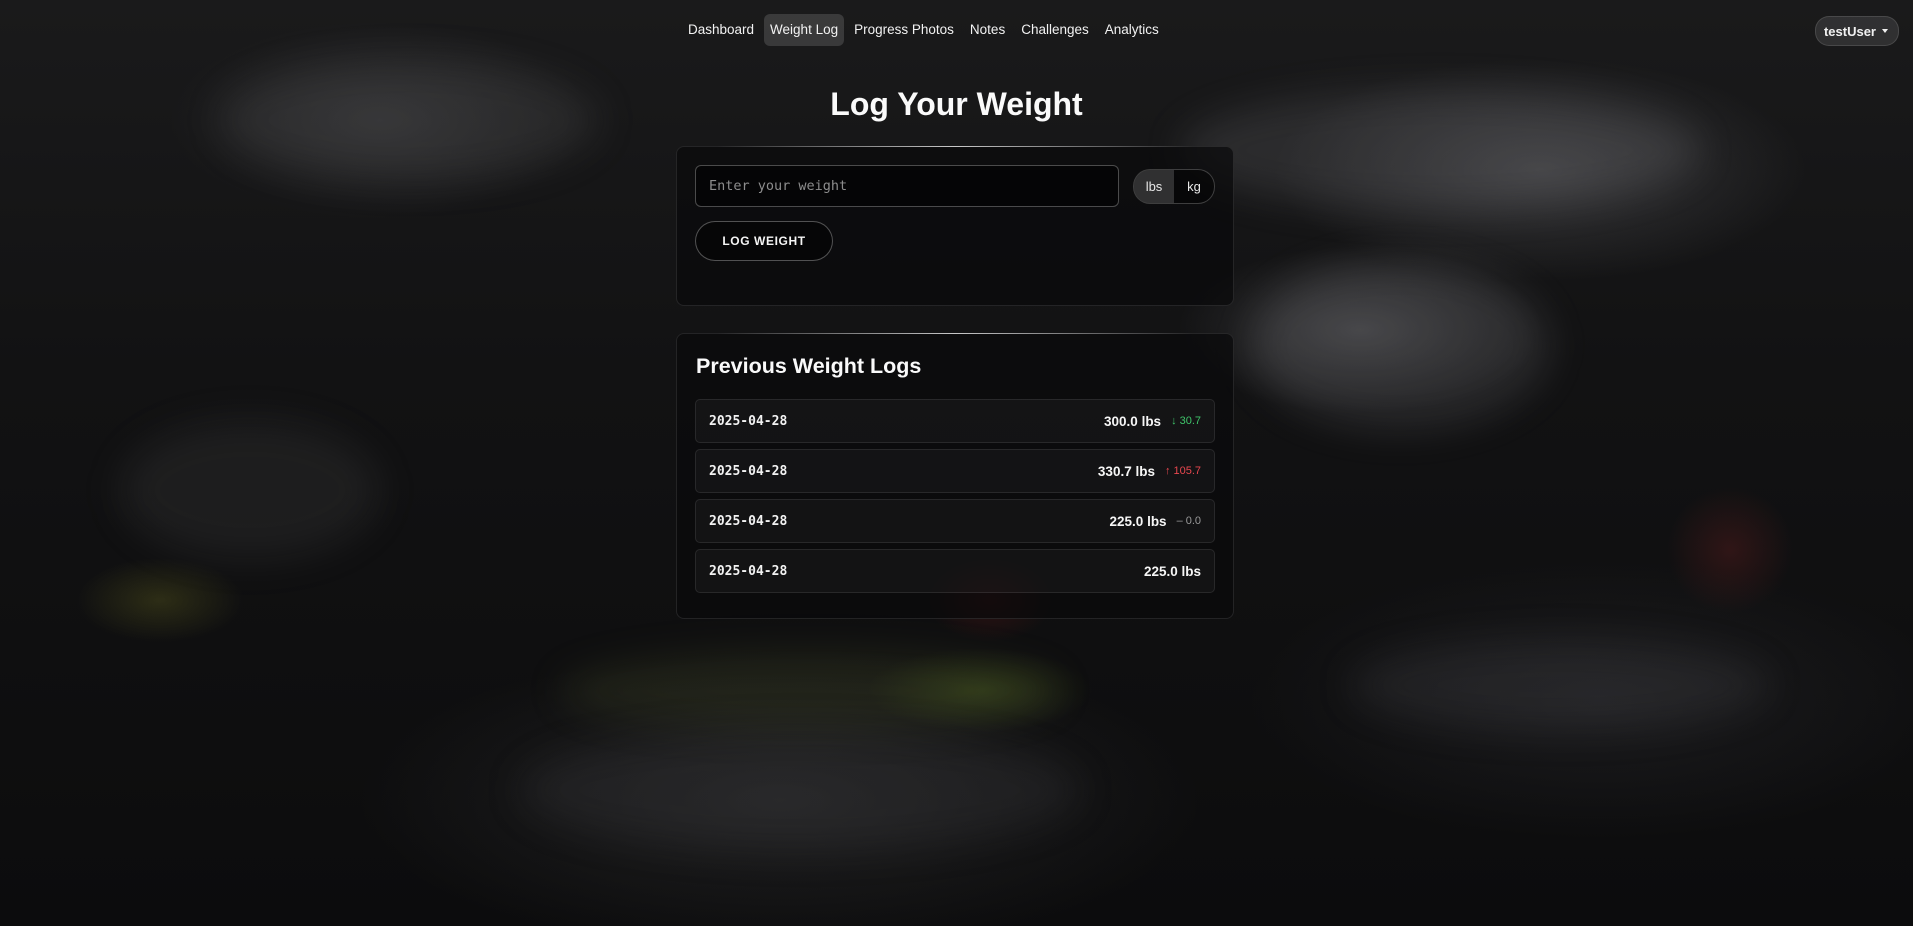  What do you see at coordinates (1190, 421) in the screenshot?
I see `change-value: 30.7` at bounding box center [1190, 421].